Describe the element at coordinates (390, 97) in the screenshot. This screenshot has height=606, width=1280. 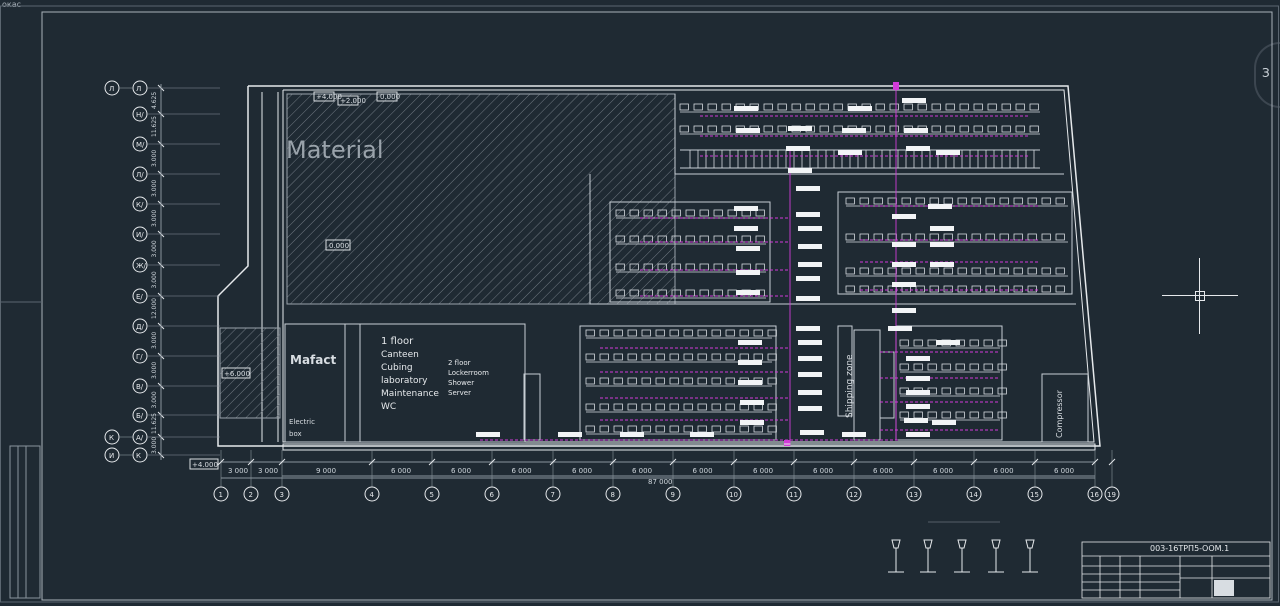
I see `level-mark-3: 0.000` at that location.